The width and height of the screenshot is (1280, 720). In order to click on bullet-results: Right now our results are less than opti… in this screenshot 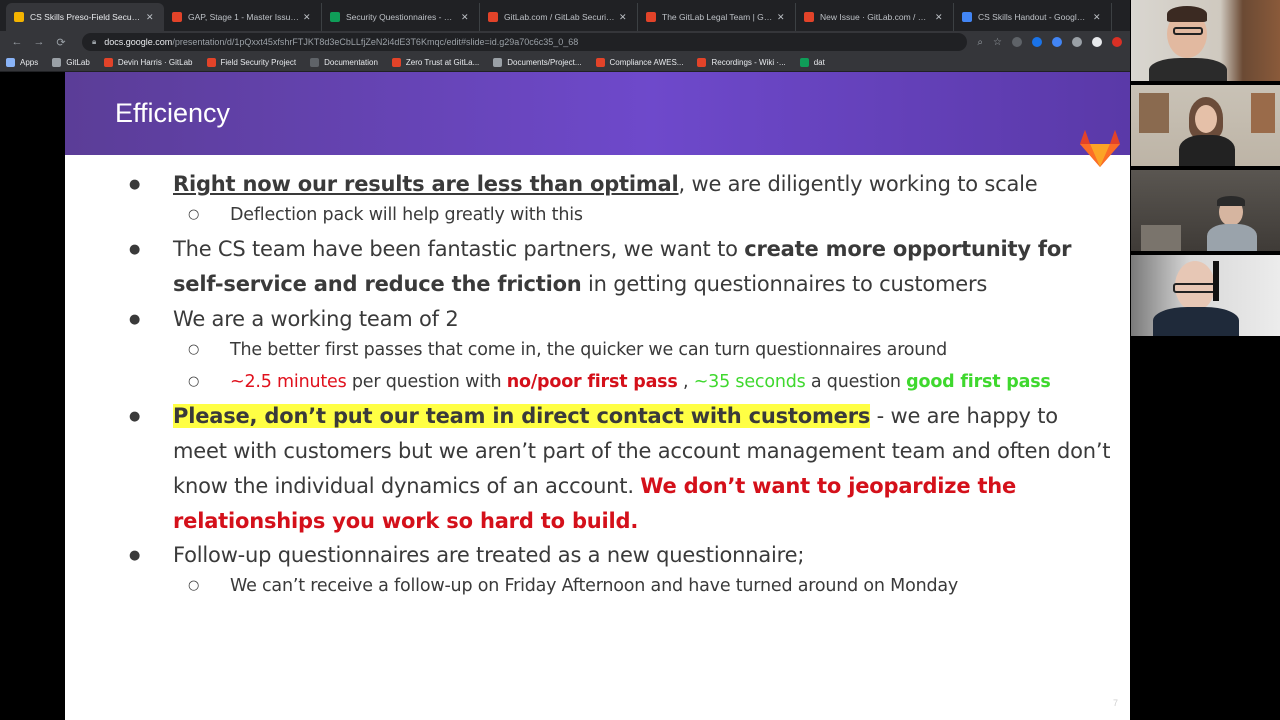, I will do `click(621, 184)`.